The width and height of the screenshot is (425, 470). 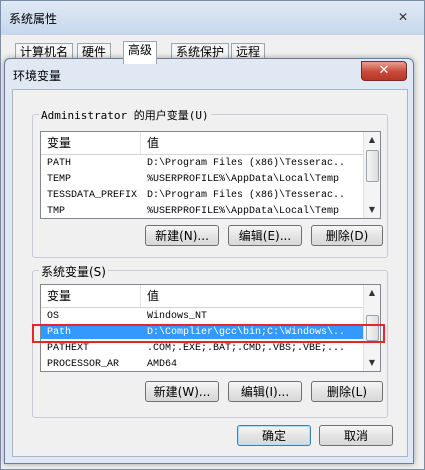 What do you see at coordinates (162, 364) in the screenshot?
I see `system-var-value: AMD64` at bounding box center [162, 364].